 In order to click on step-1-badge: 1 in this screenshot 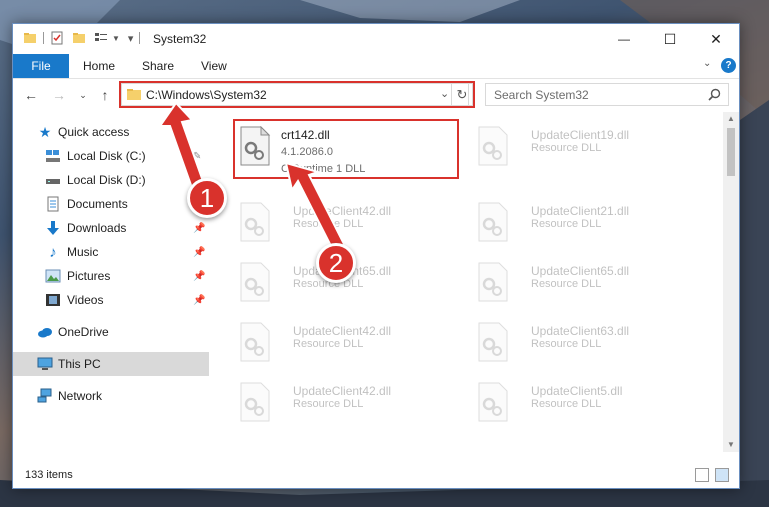, I will do `click(207, 198)`.